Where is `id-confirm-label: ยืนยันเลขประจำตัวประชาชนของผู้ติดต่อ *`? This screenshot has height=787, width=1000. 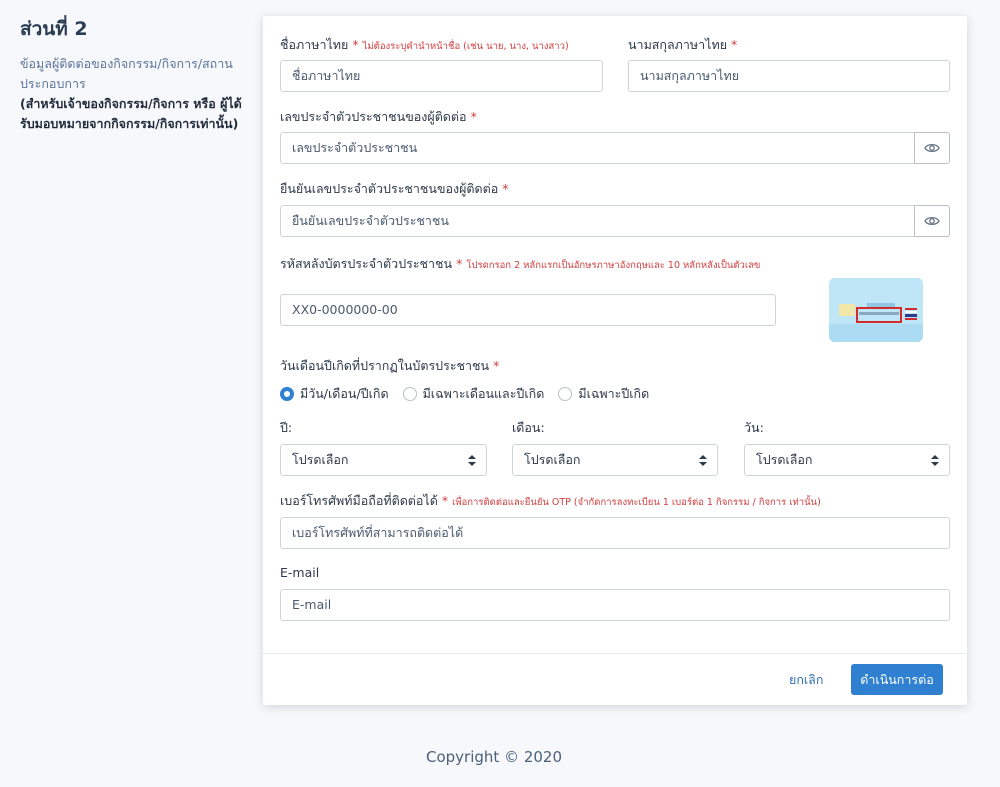
id-confirm-label: ยืนยันเลขประจำตัวประชาชนของผู้ติดต่อ * is located at coordinates (394, 189).